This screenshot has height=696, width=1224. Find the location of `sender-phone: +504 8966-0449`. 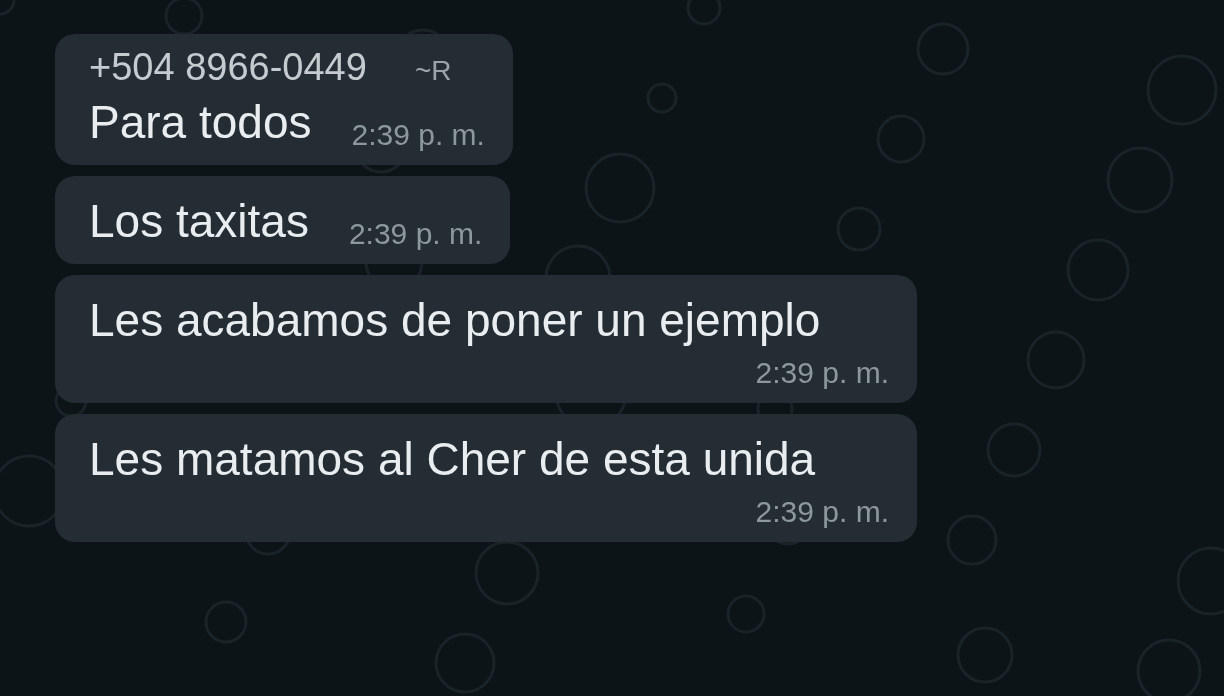

sender-phone: +504 8966-0449 is located at coordinates (228, 67).